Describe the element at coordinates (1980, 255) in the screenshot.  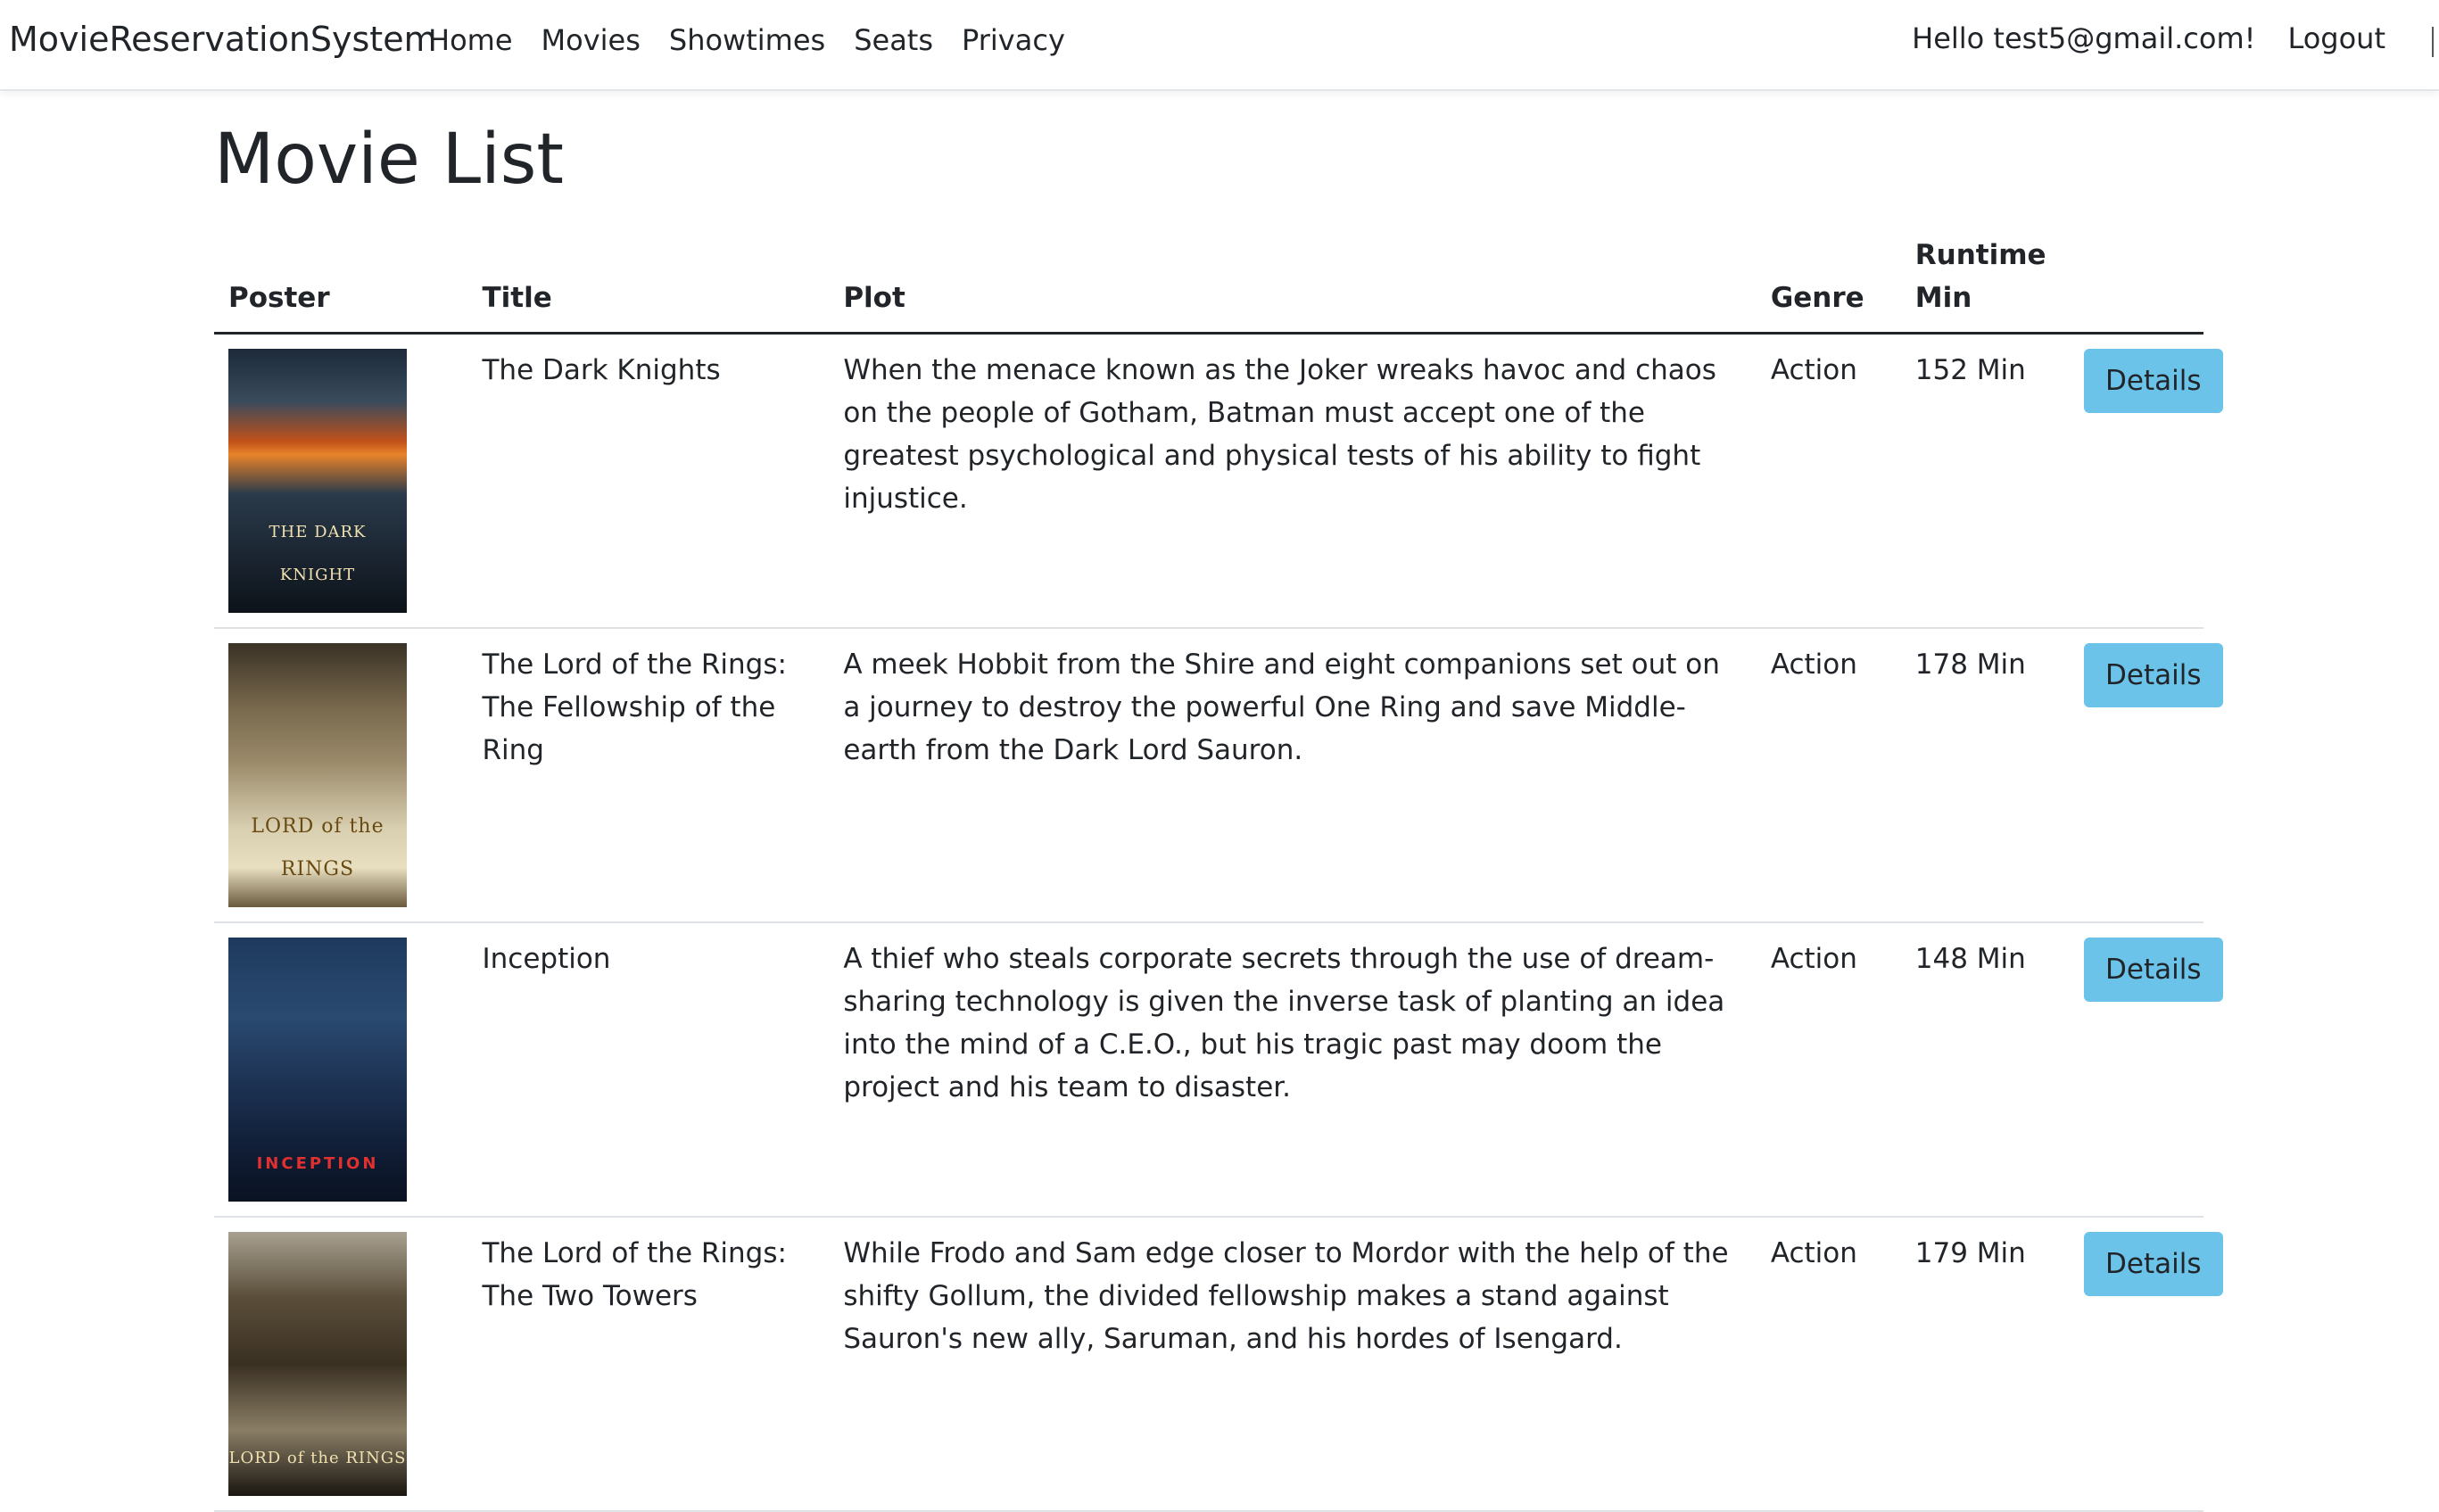
I see `header-runtime-line1: Runtime` at that location.